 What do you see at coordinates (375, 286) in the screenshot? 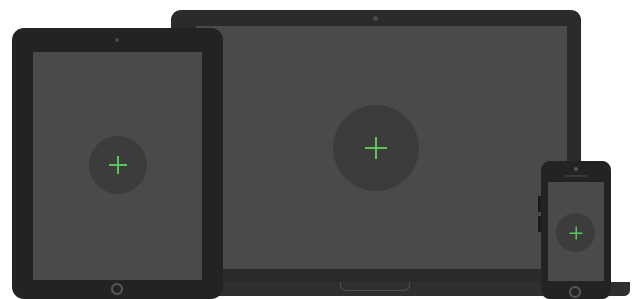
I see `laptop-notch` at bounding box center [375, 286].